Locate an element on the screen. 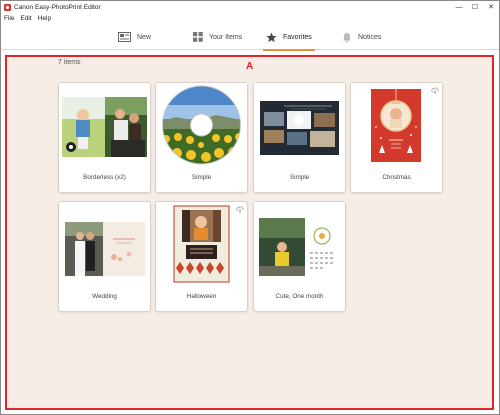 The width and height of the screenshot is (500, 415). item-label: Cute, One month is located at coordinates (299, 296).